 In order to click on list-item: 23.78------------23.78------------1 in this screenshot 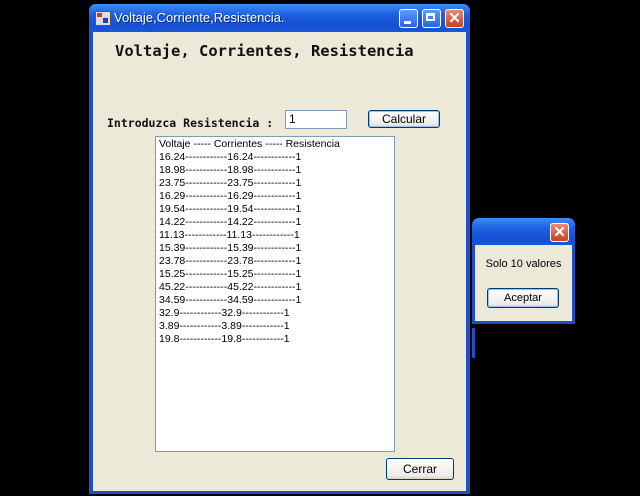, I will do `click(275, 261)`.